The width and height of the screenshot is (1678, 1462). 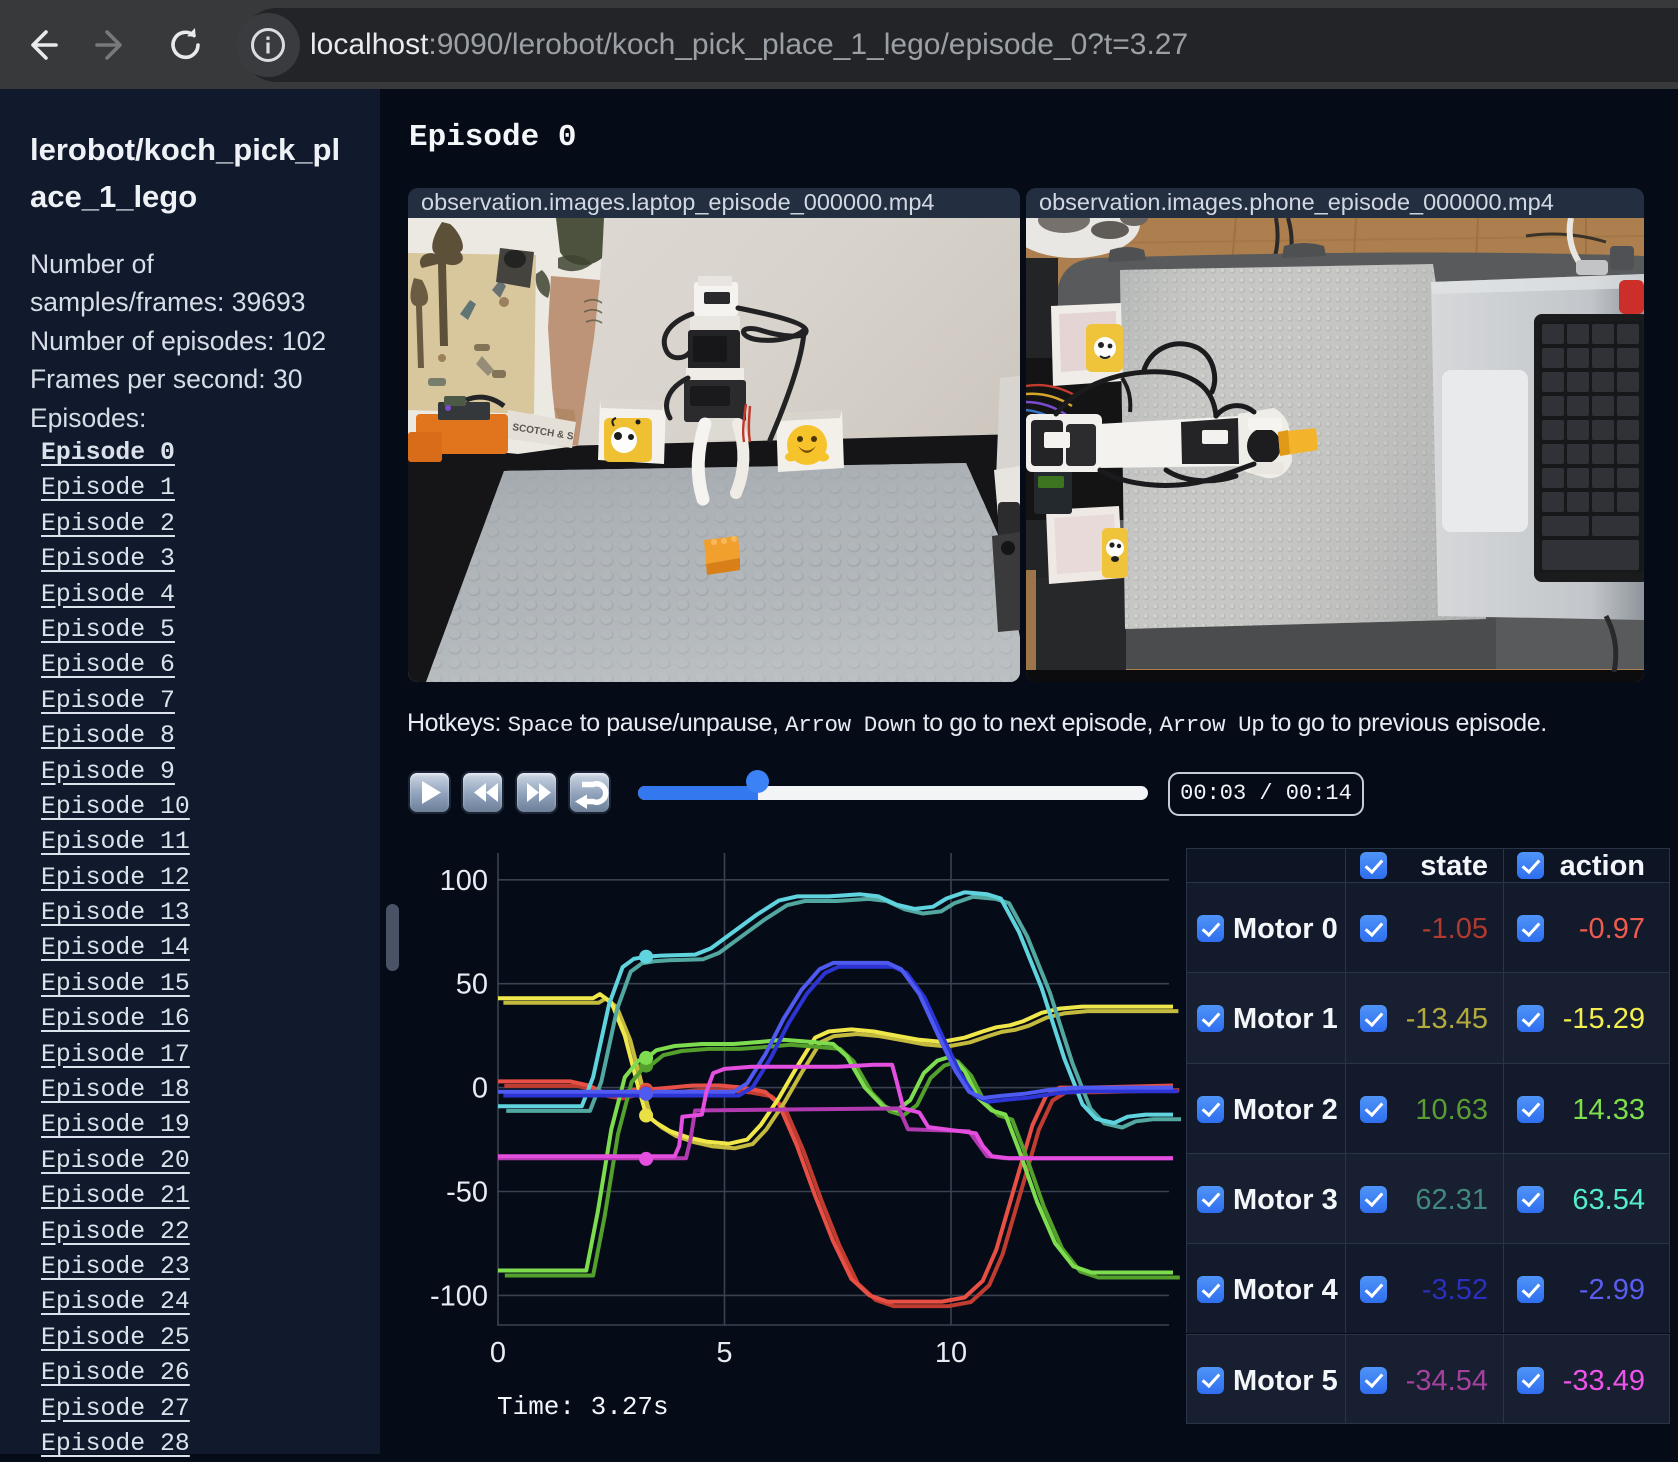 What do you see at coordinates (724, 1353) in the screenshot?
I see `svg-text: 5` at bounding box center [724, 1353].